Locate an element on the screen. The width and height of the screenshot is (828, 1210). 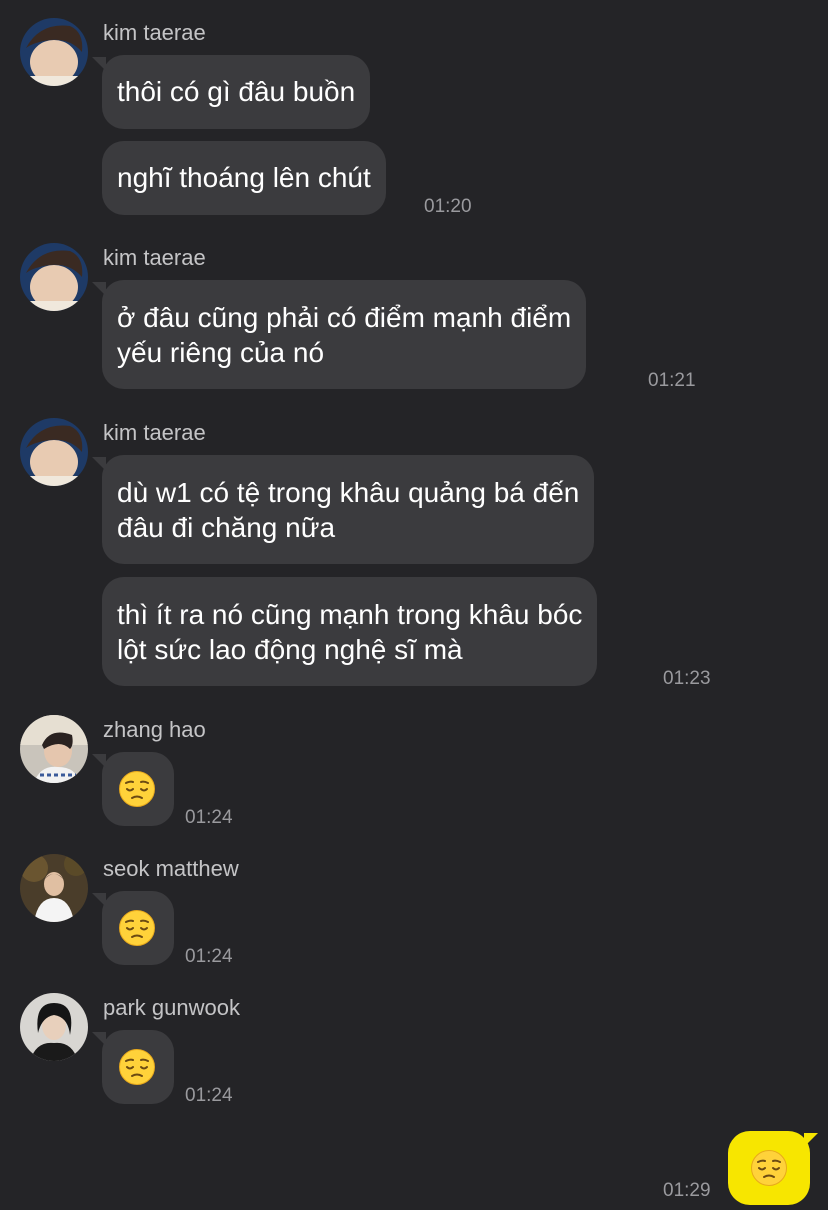
message-text: nghĩ thoáng lên chút is located at coordinates (244, 177).